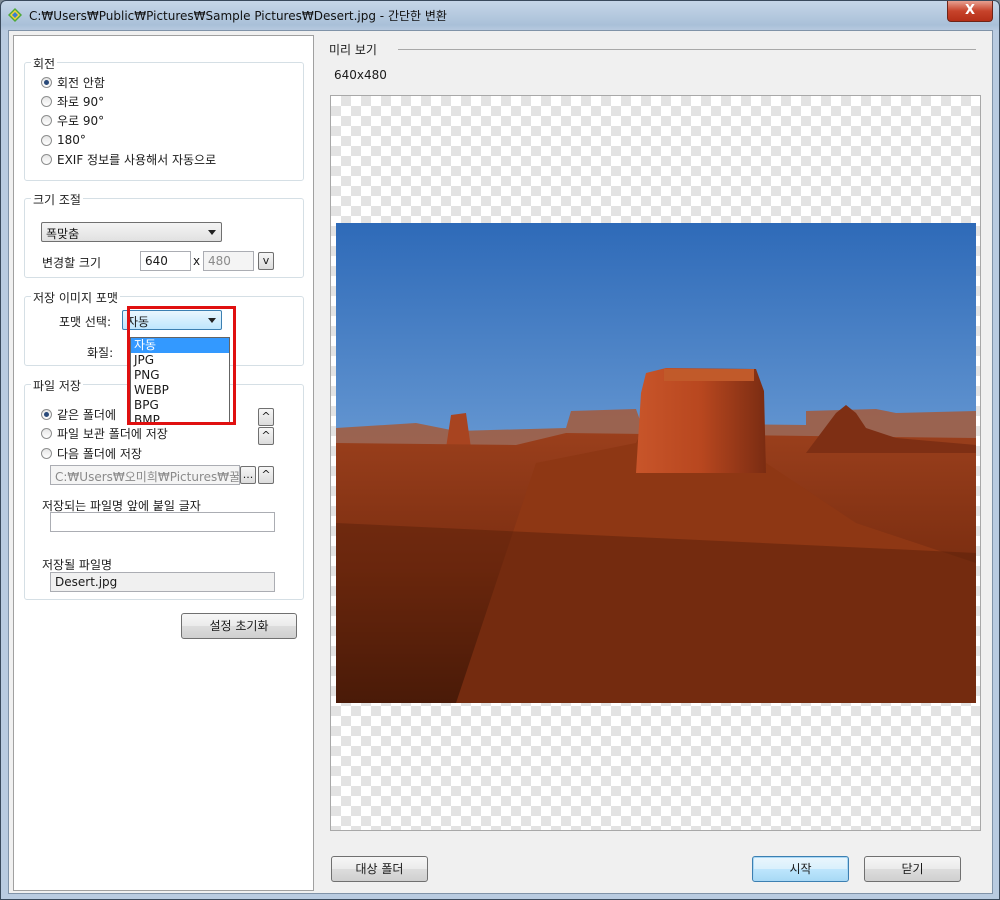  I want to click on resize-size-label: 변경할 크기, so click(72, 263).